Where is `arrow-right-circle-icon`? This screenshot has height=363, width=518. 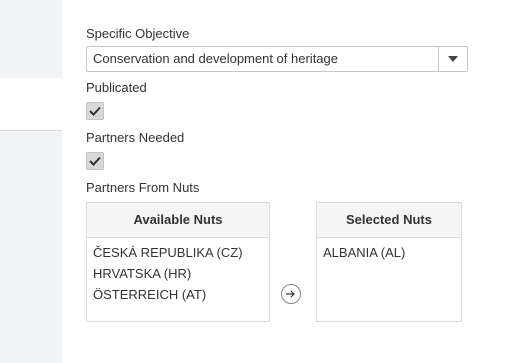 arrow-right-circle-icon is located at coordinates (290, 294).